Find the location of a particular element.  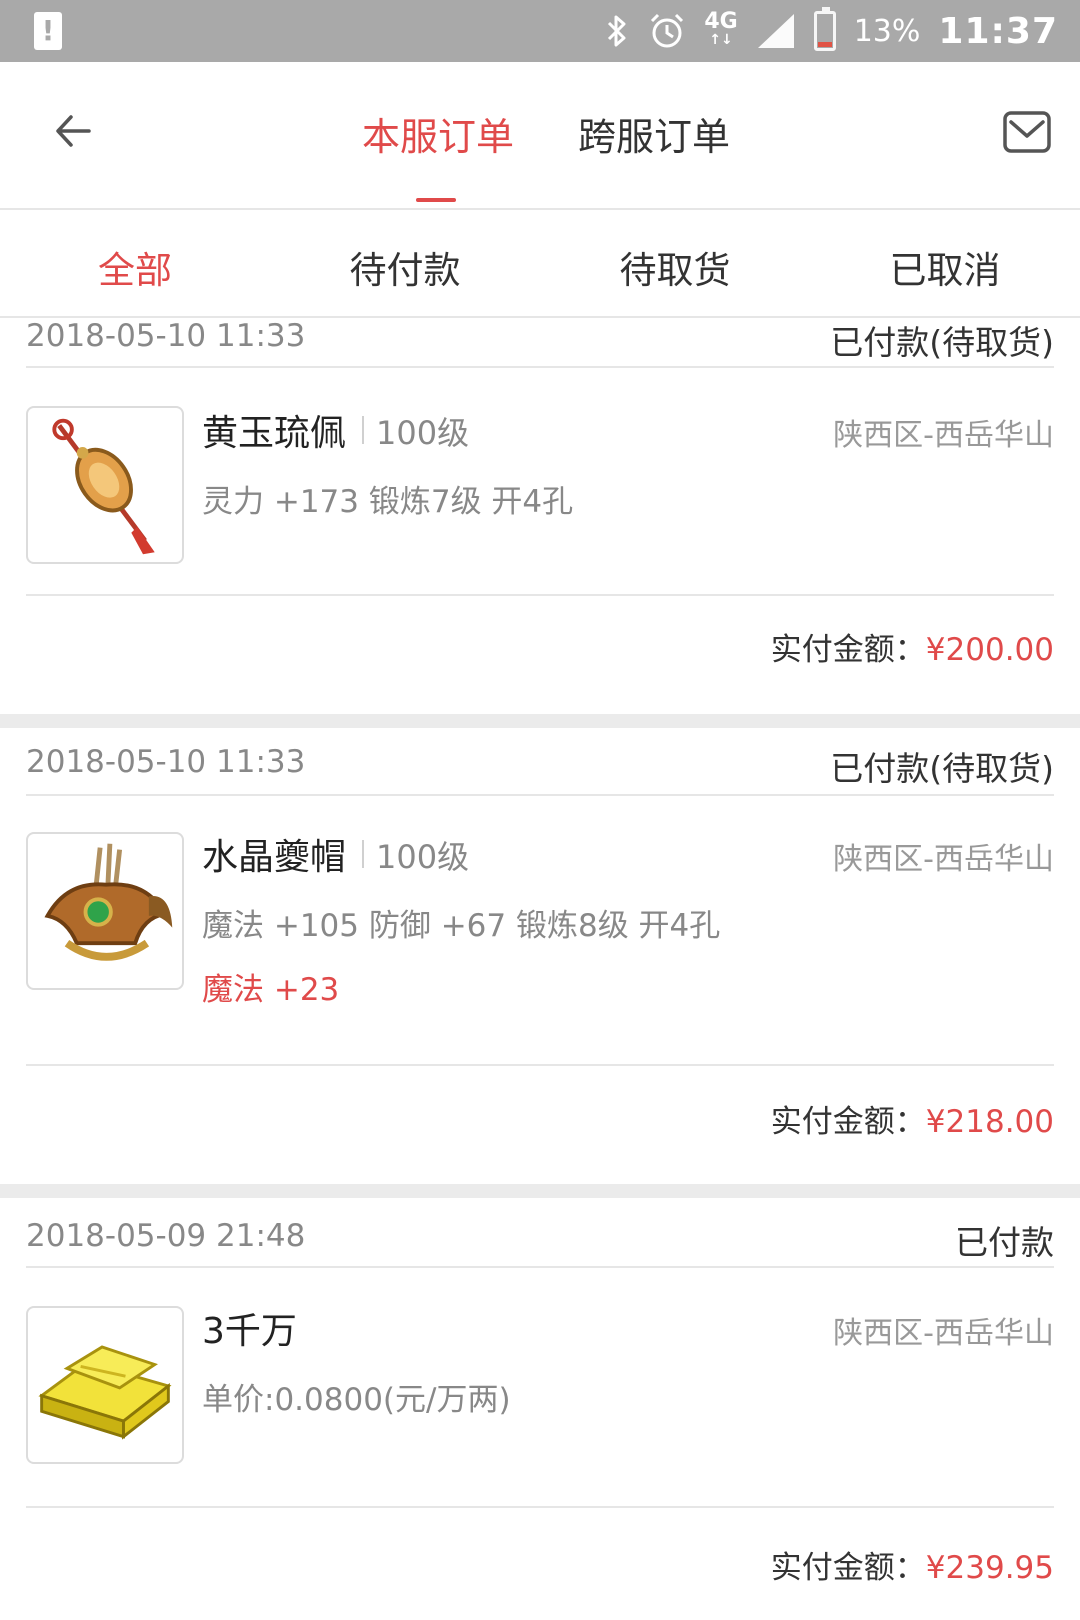

item-unit-price: 单价:0.0800(元/万两) is located at coordinates (356, 1400).